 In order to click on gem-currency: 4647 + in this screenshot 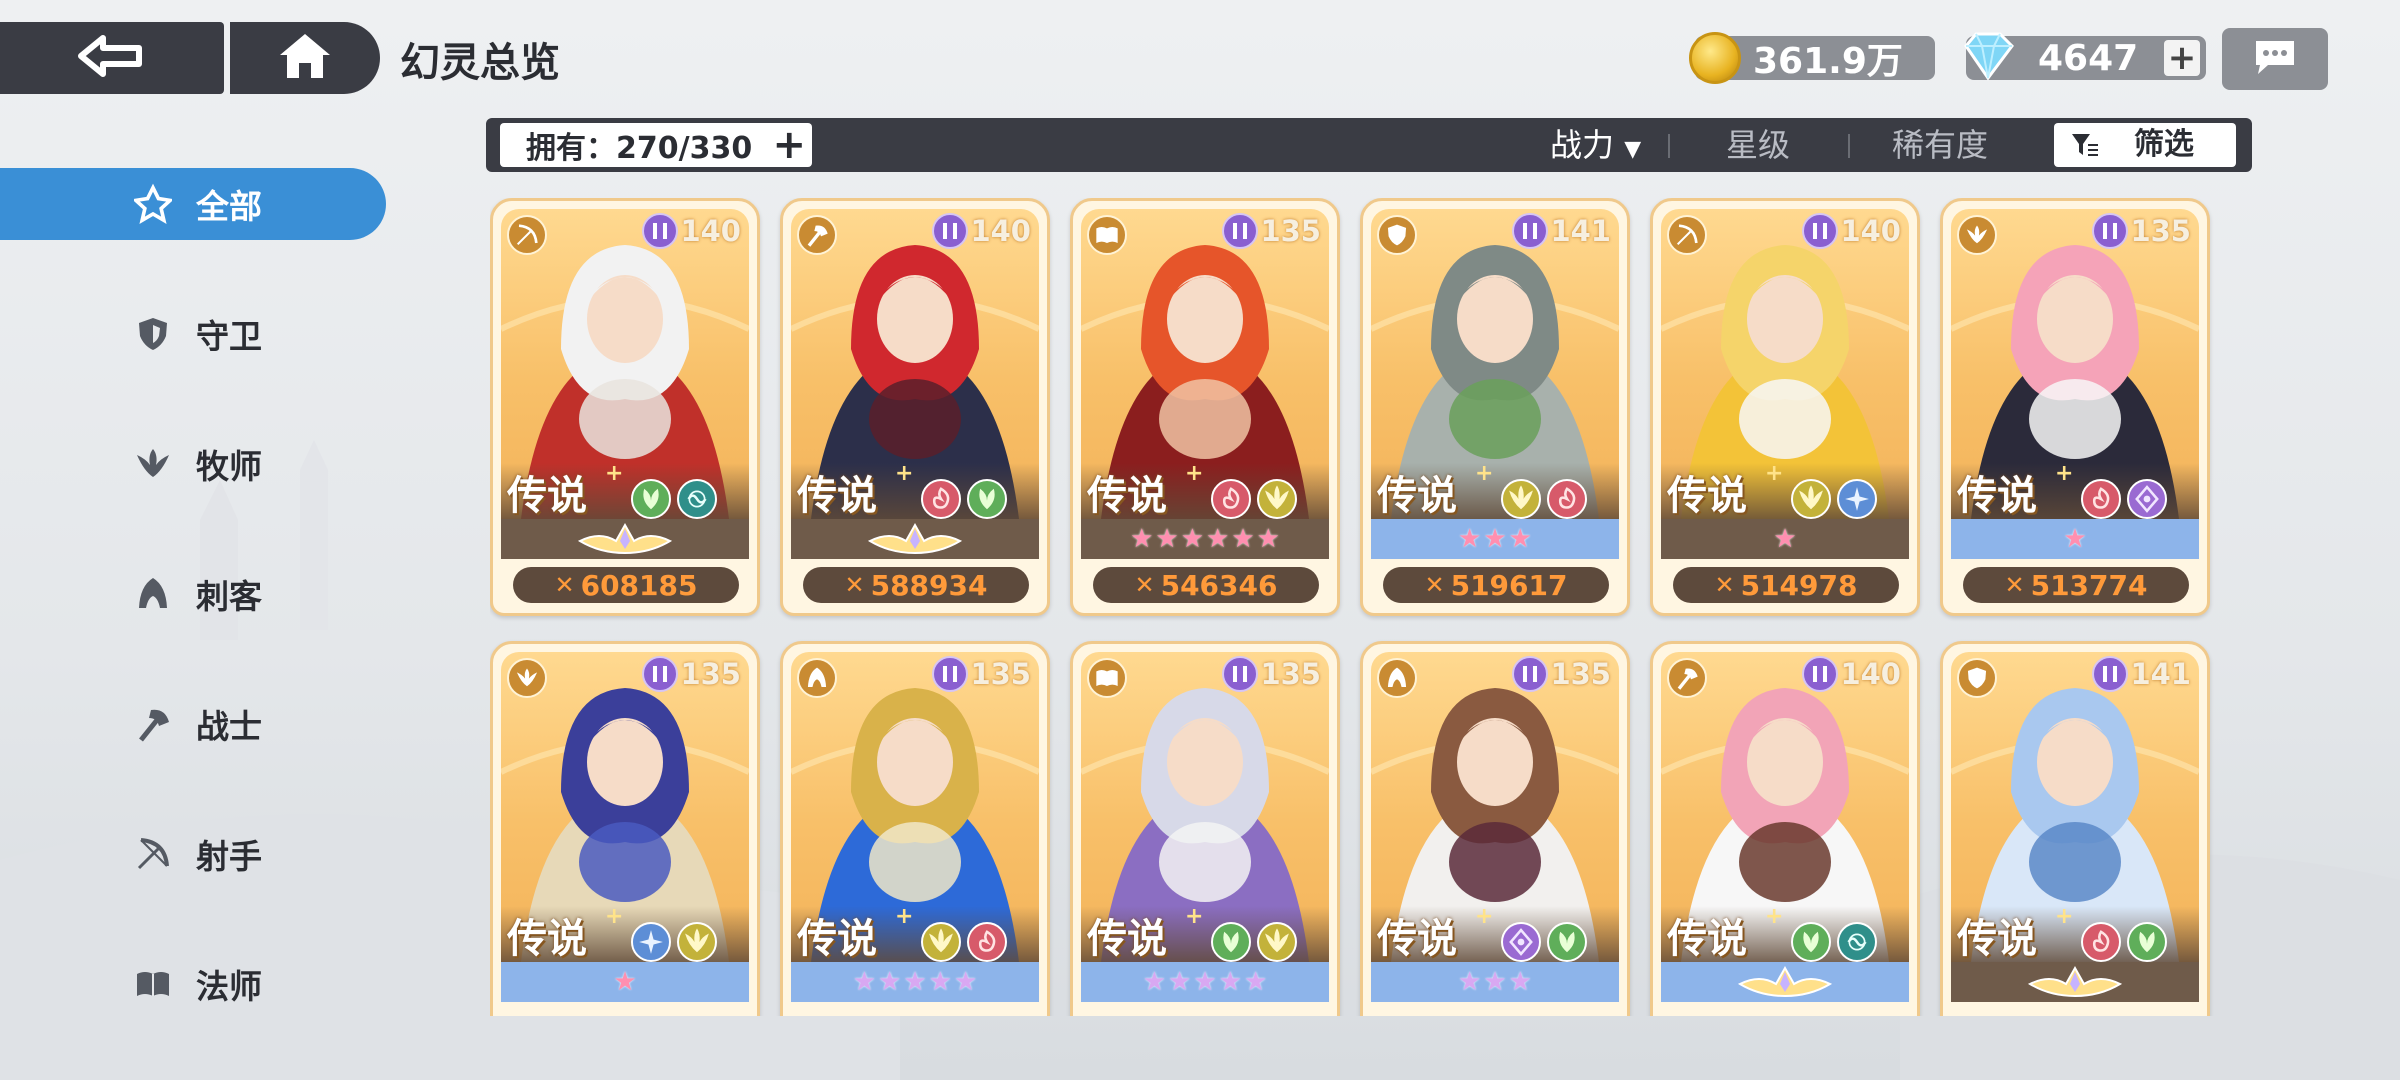, I will do `click(2085, 56)`.